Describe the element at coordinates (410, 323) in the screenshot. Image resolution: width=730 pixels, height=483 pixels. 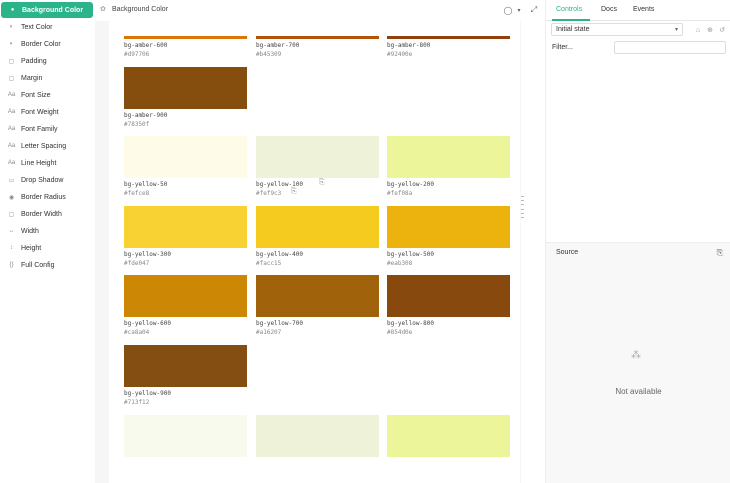
I see `swatch-class-name: bg-yellow-800` at that location.